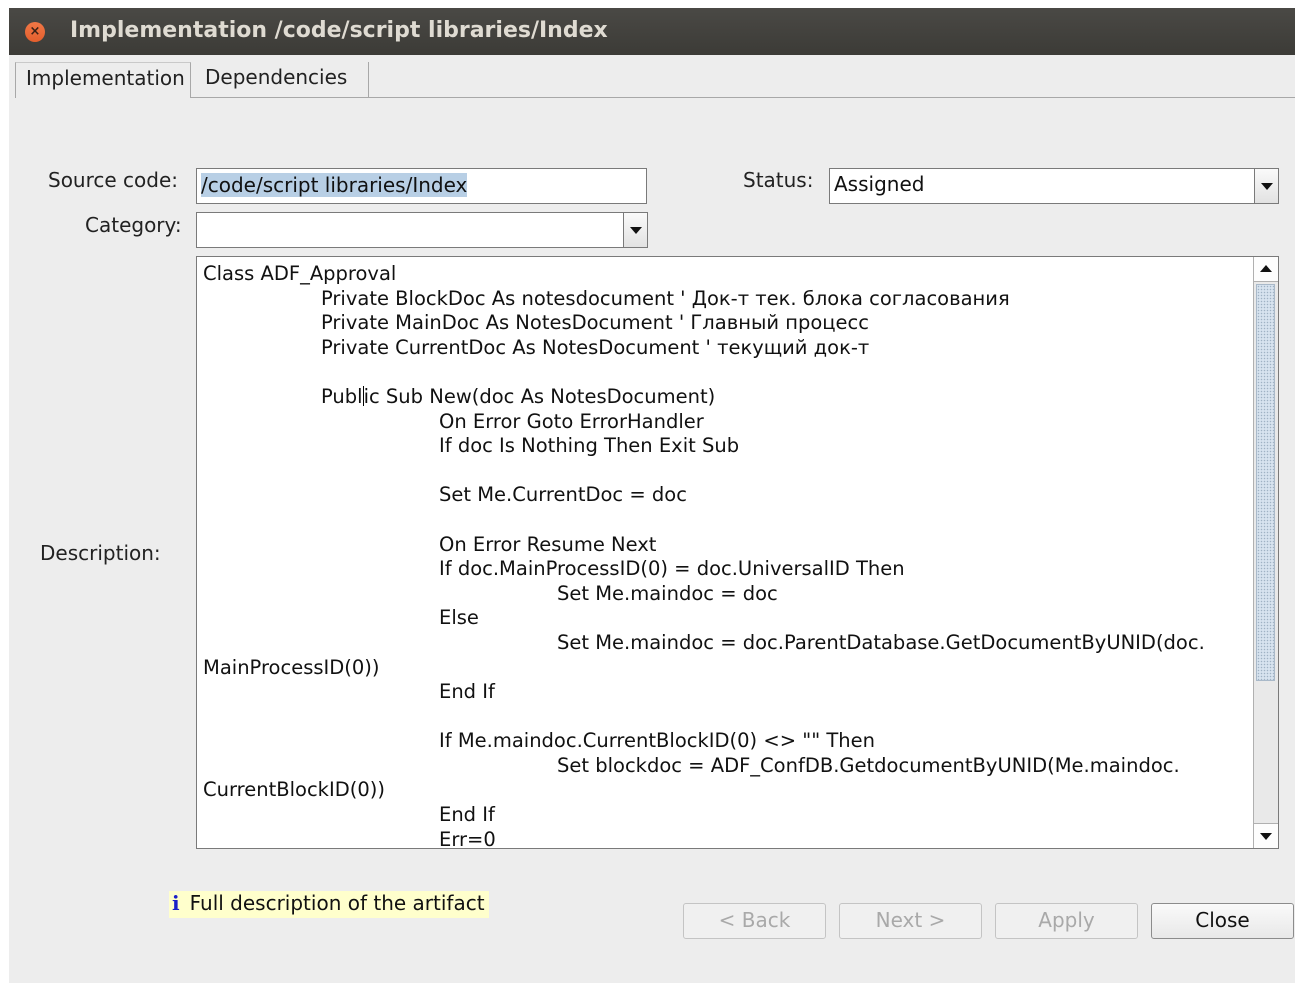  Describe the element at coordinates (113, 180) in the screenshot. I see `source-code-label: Source code:` at that location.